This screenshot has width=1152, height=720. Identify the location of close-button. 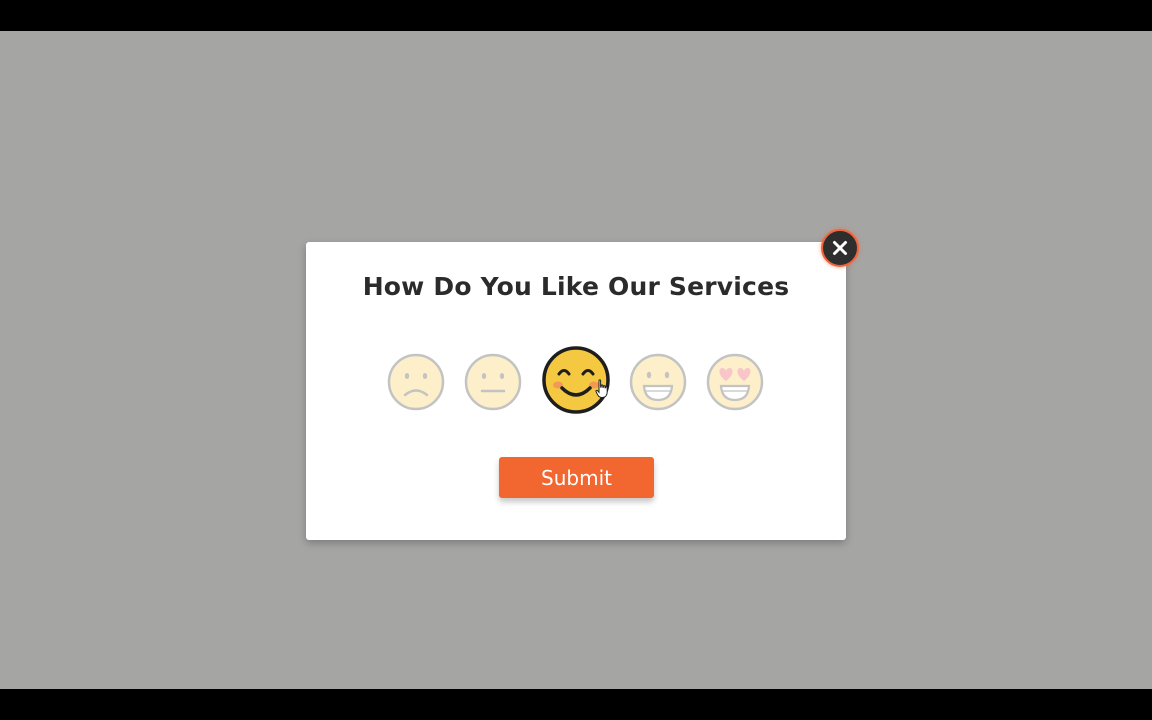
(840, 248).